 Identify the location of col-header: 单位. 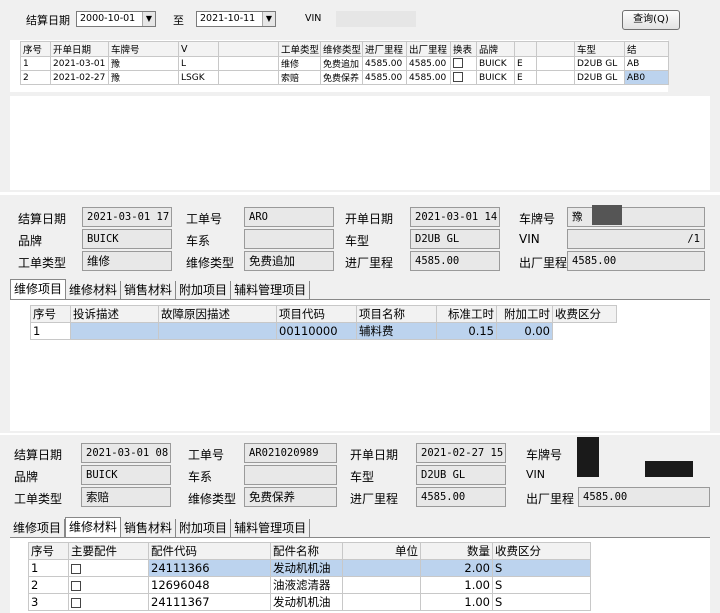
(381, 551).